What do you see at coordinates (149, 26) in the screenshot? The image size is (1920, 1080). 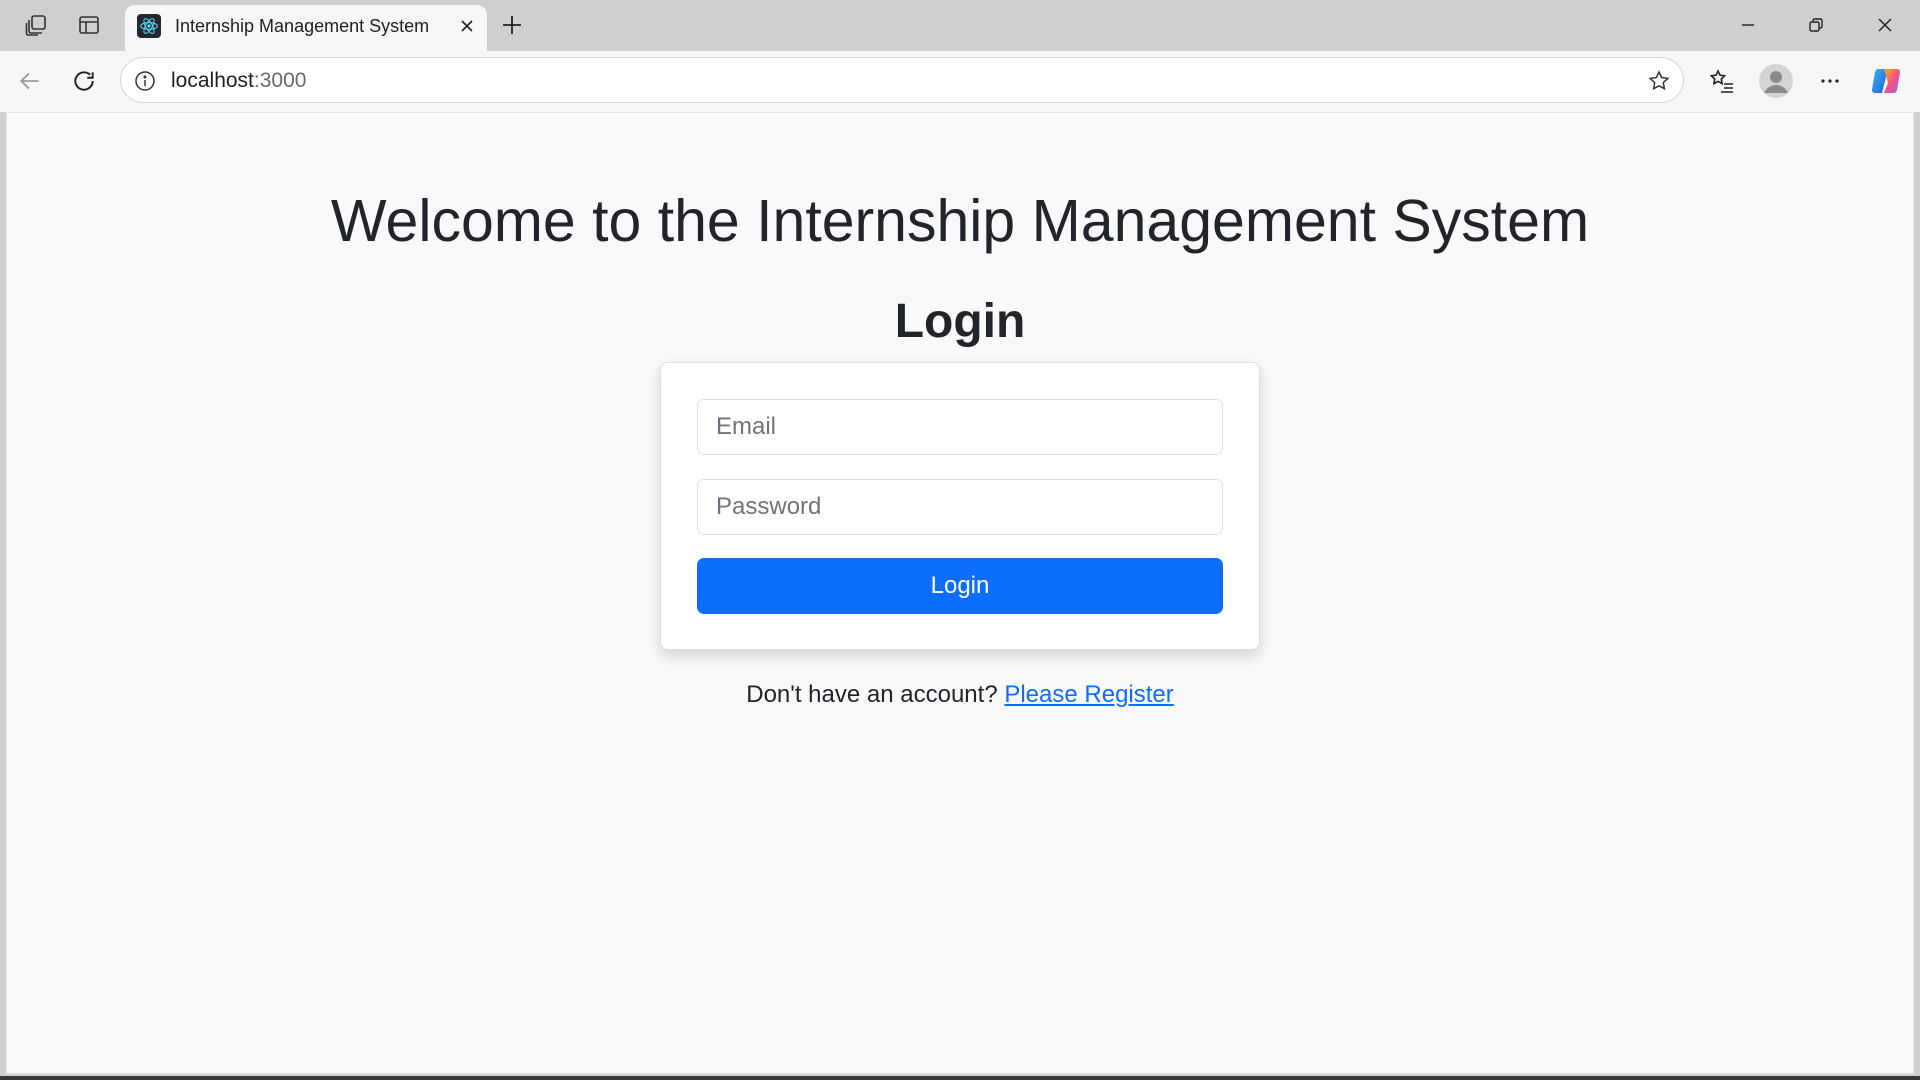 I see `react-favicon-icon` at bounding box center [149, 26].